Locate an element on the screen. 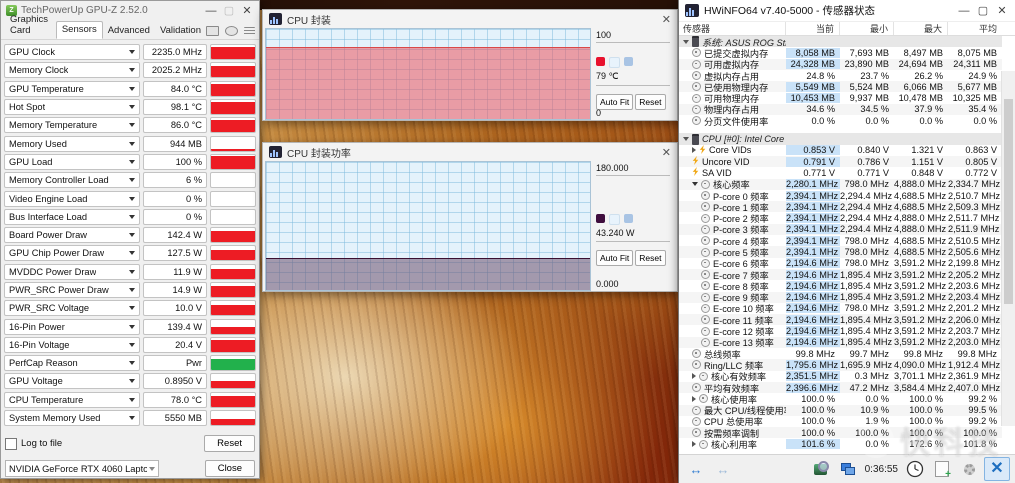 Image resolution: width=1015 pixels, height=483 pixels. power-graph-titlebar: CPU 封装功率 ✕ is located at coordinates (470, 151).